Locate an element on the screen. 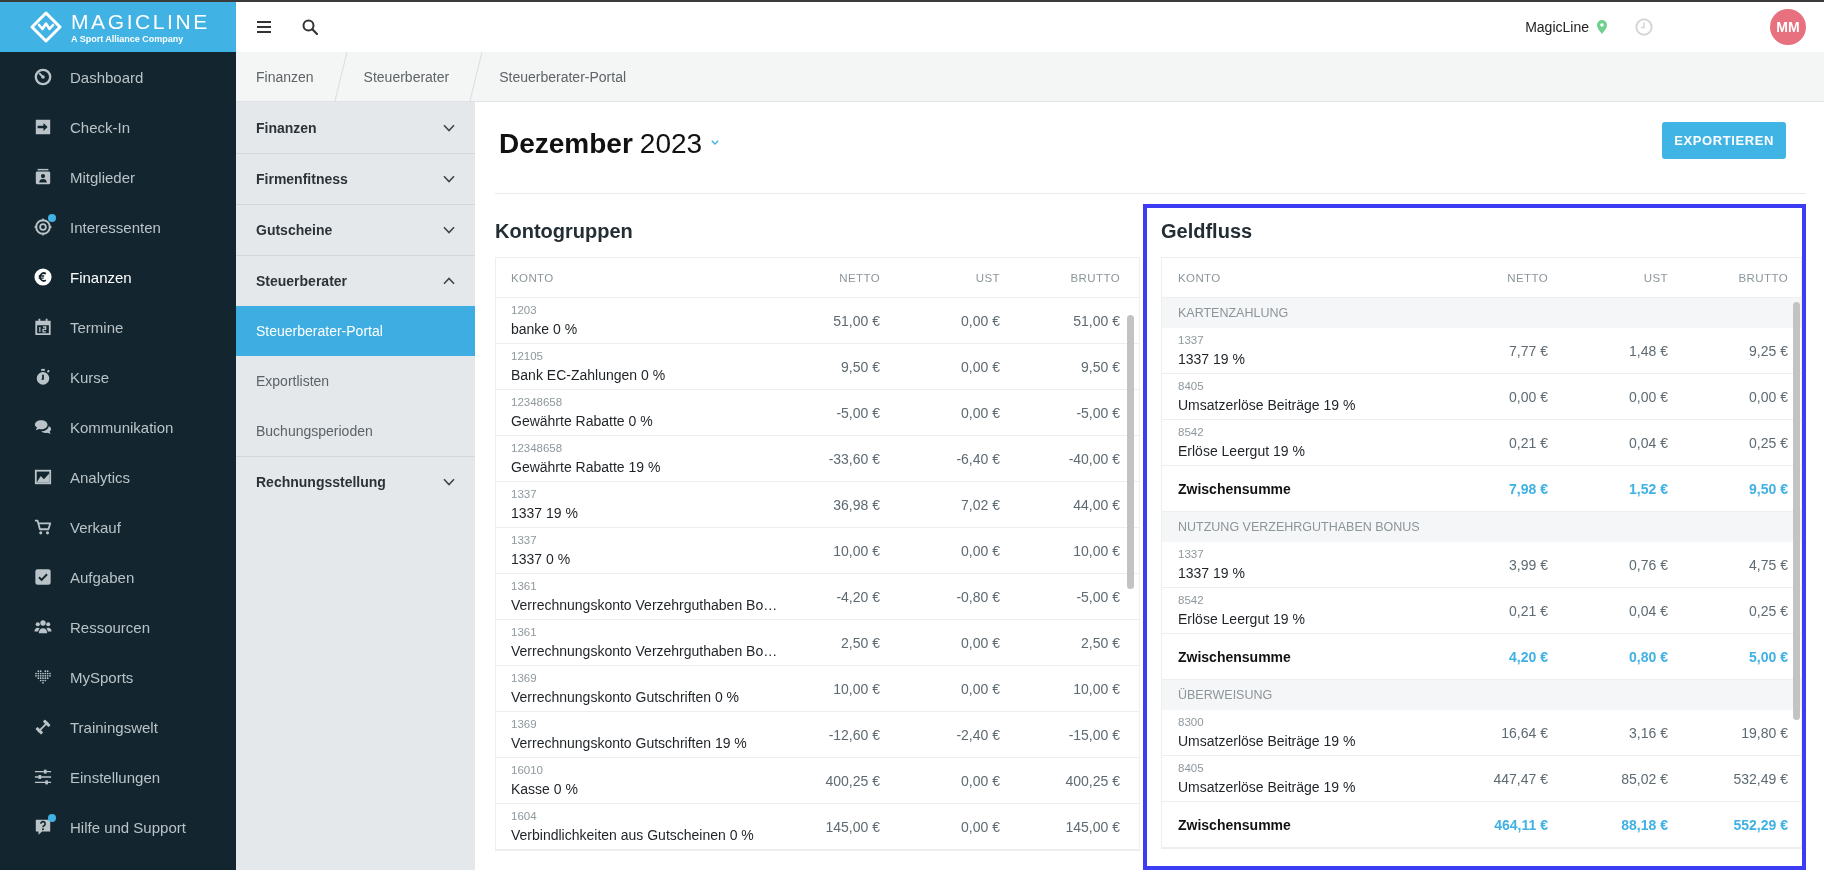  calendar-icon is located at coordinates (43, 327).